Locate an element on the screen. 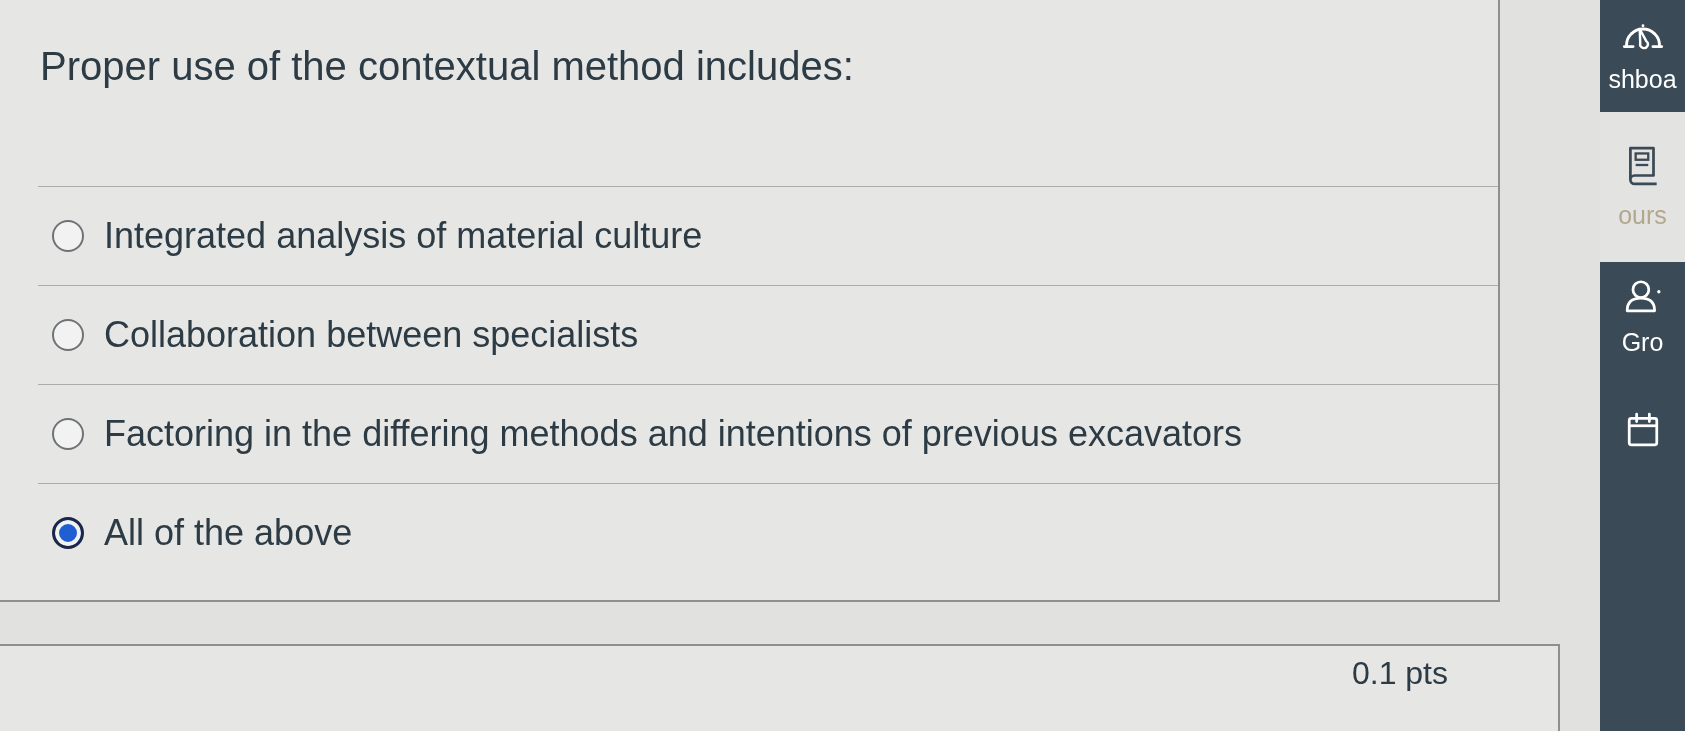 Image resolution: width=1685 pixels, height=731 pixels. option-label: Collaboration between specialists is located at coordinates (371, 335).